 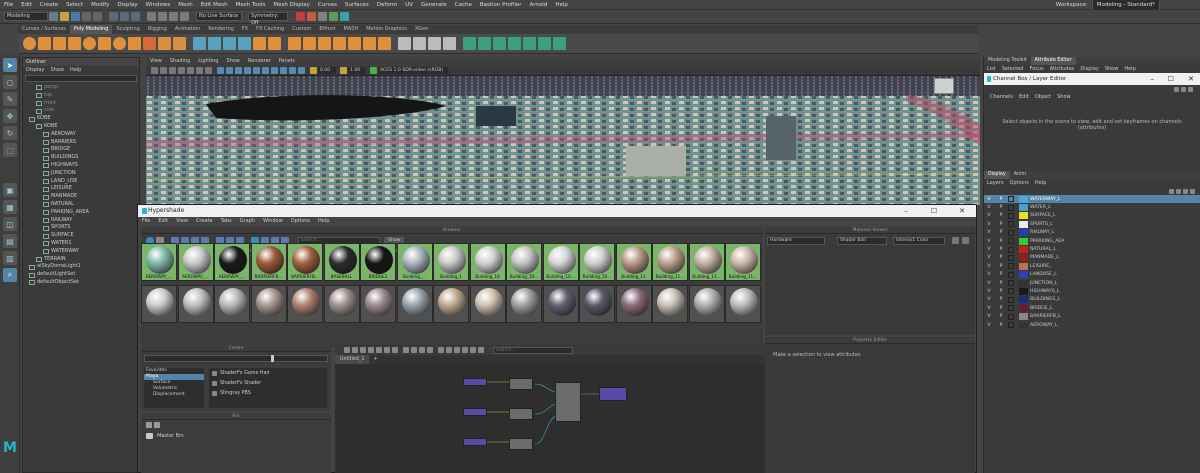 What do you see at coordinates (294, 43) in the screenshot?
I see `extrude-icon` at bounding box center [294, 43].